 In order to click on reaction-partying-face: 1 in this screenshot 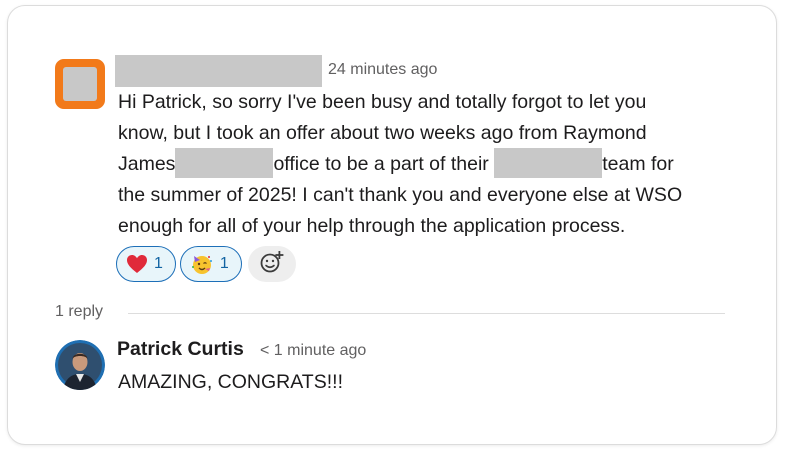, I will do `click(210, 264)`.